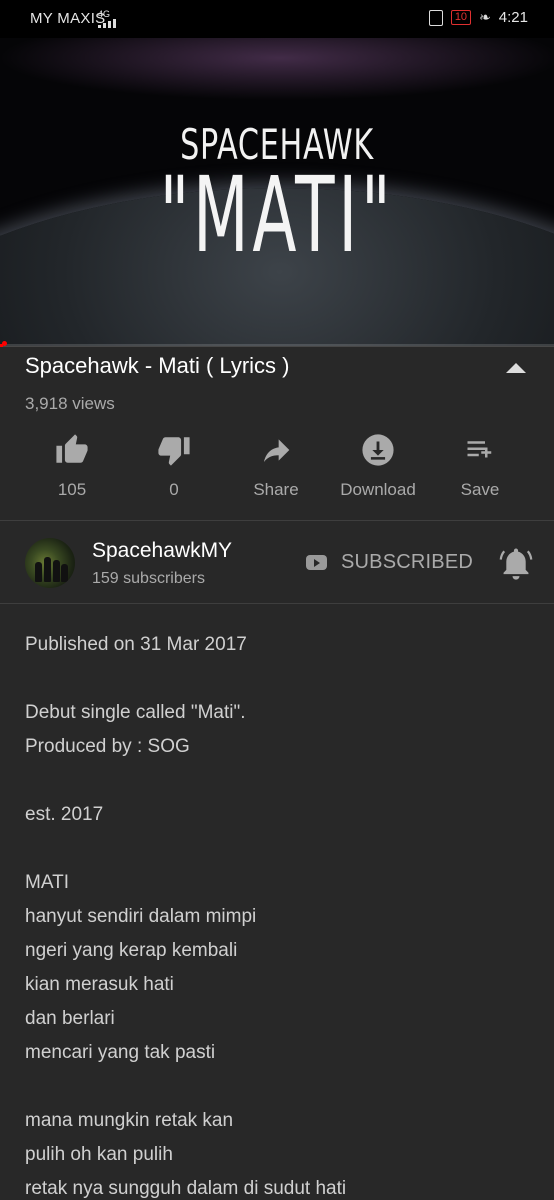 The height and width of the screenshot is (1200, 554). I want to click on battery-icon: 10, so click(461, 17).